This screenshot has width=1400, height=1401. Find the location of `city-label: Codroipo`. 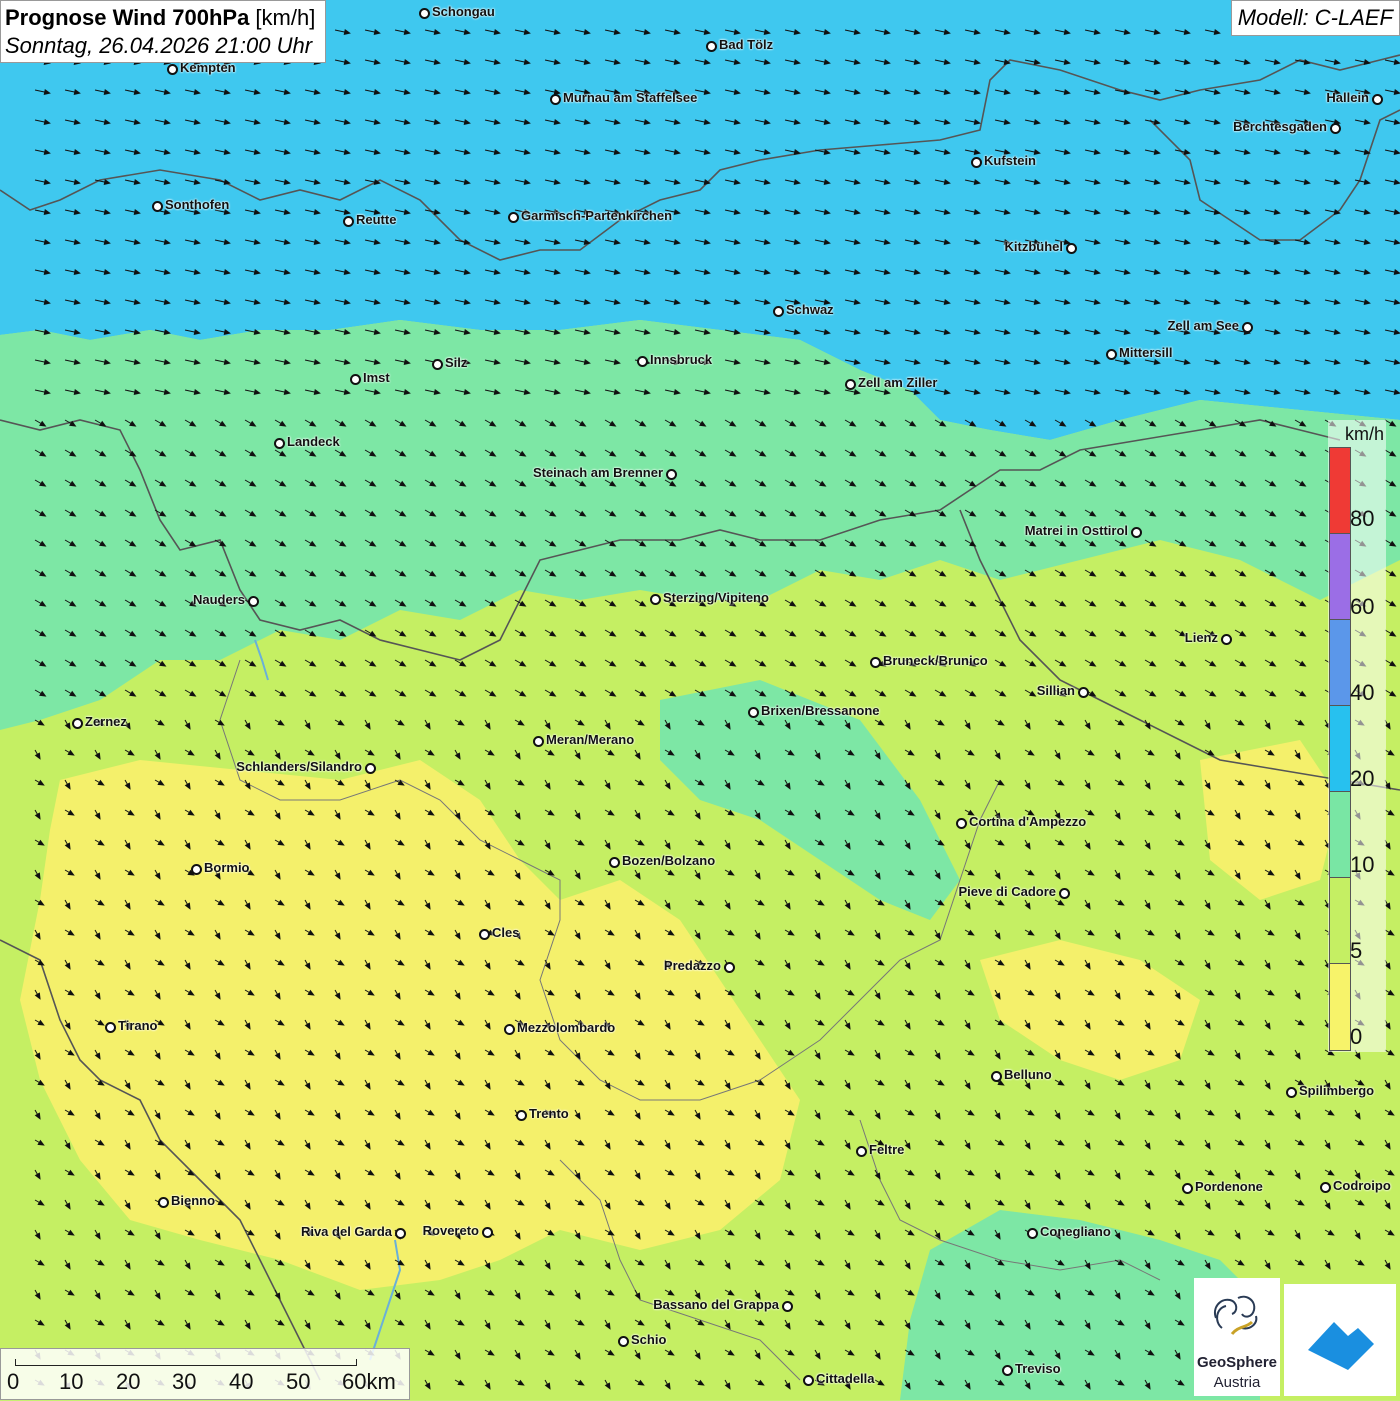

city-label: Codroipo is located at coordinates (1362, 1185).